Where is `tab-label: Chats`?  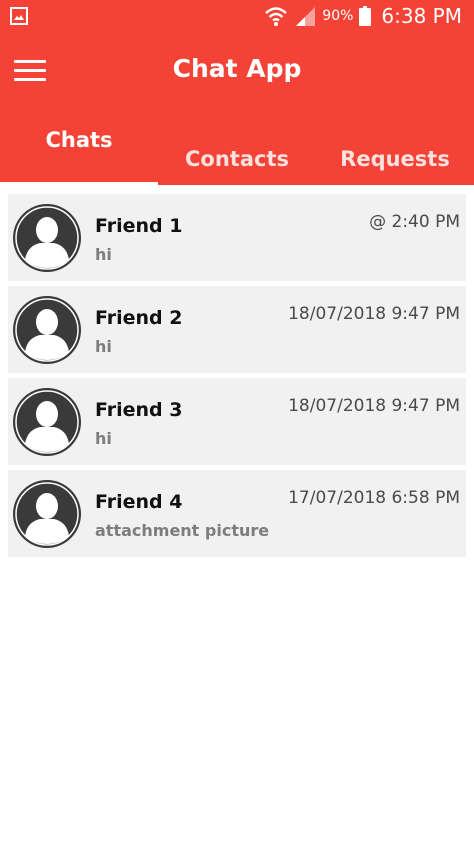
tab-label: Chats is located at coordinates (79, 140).